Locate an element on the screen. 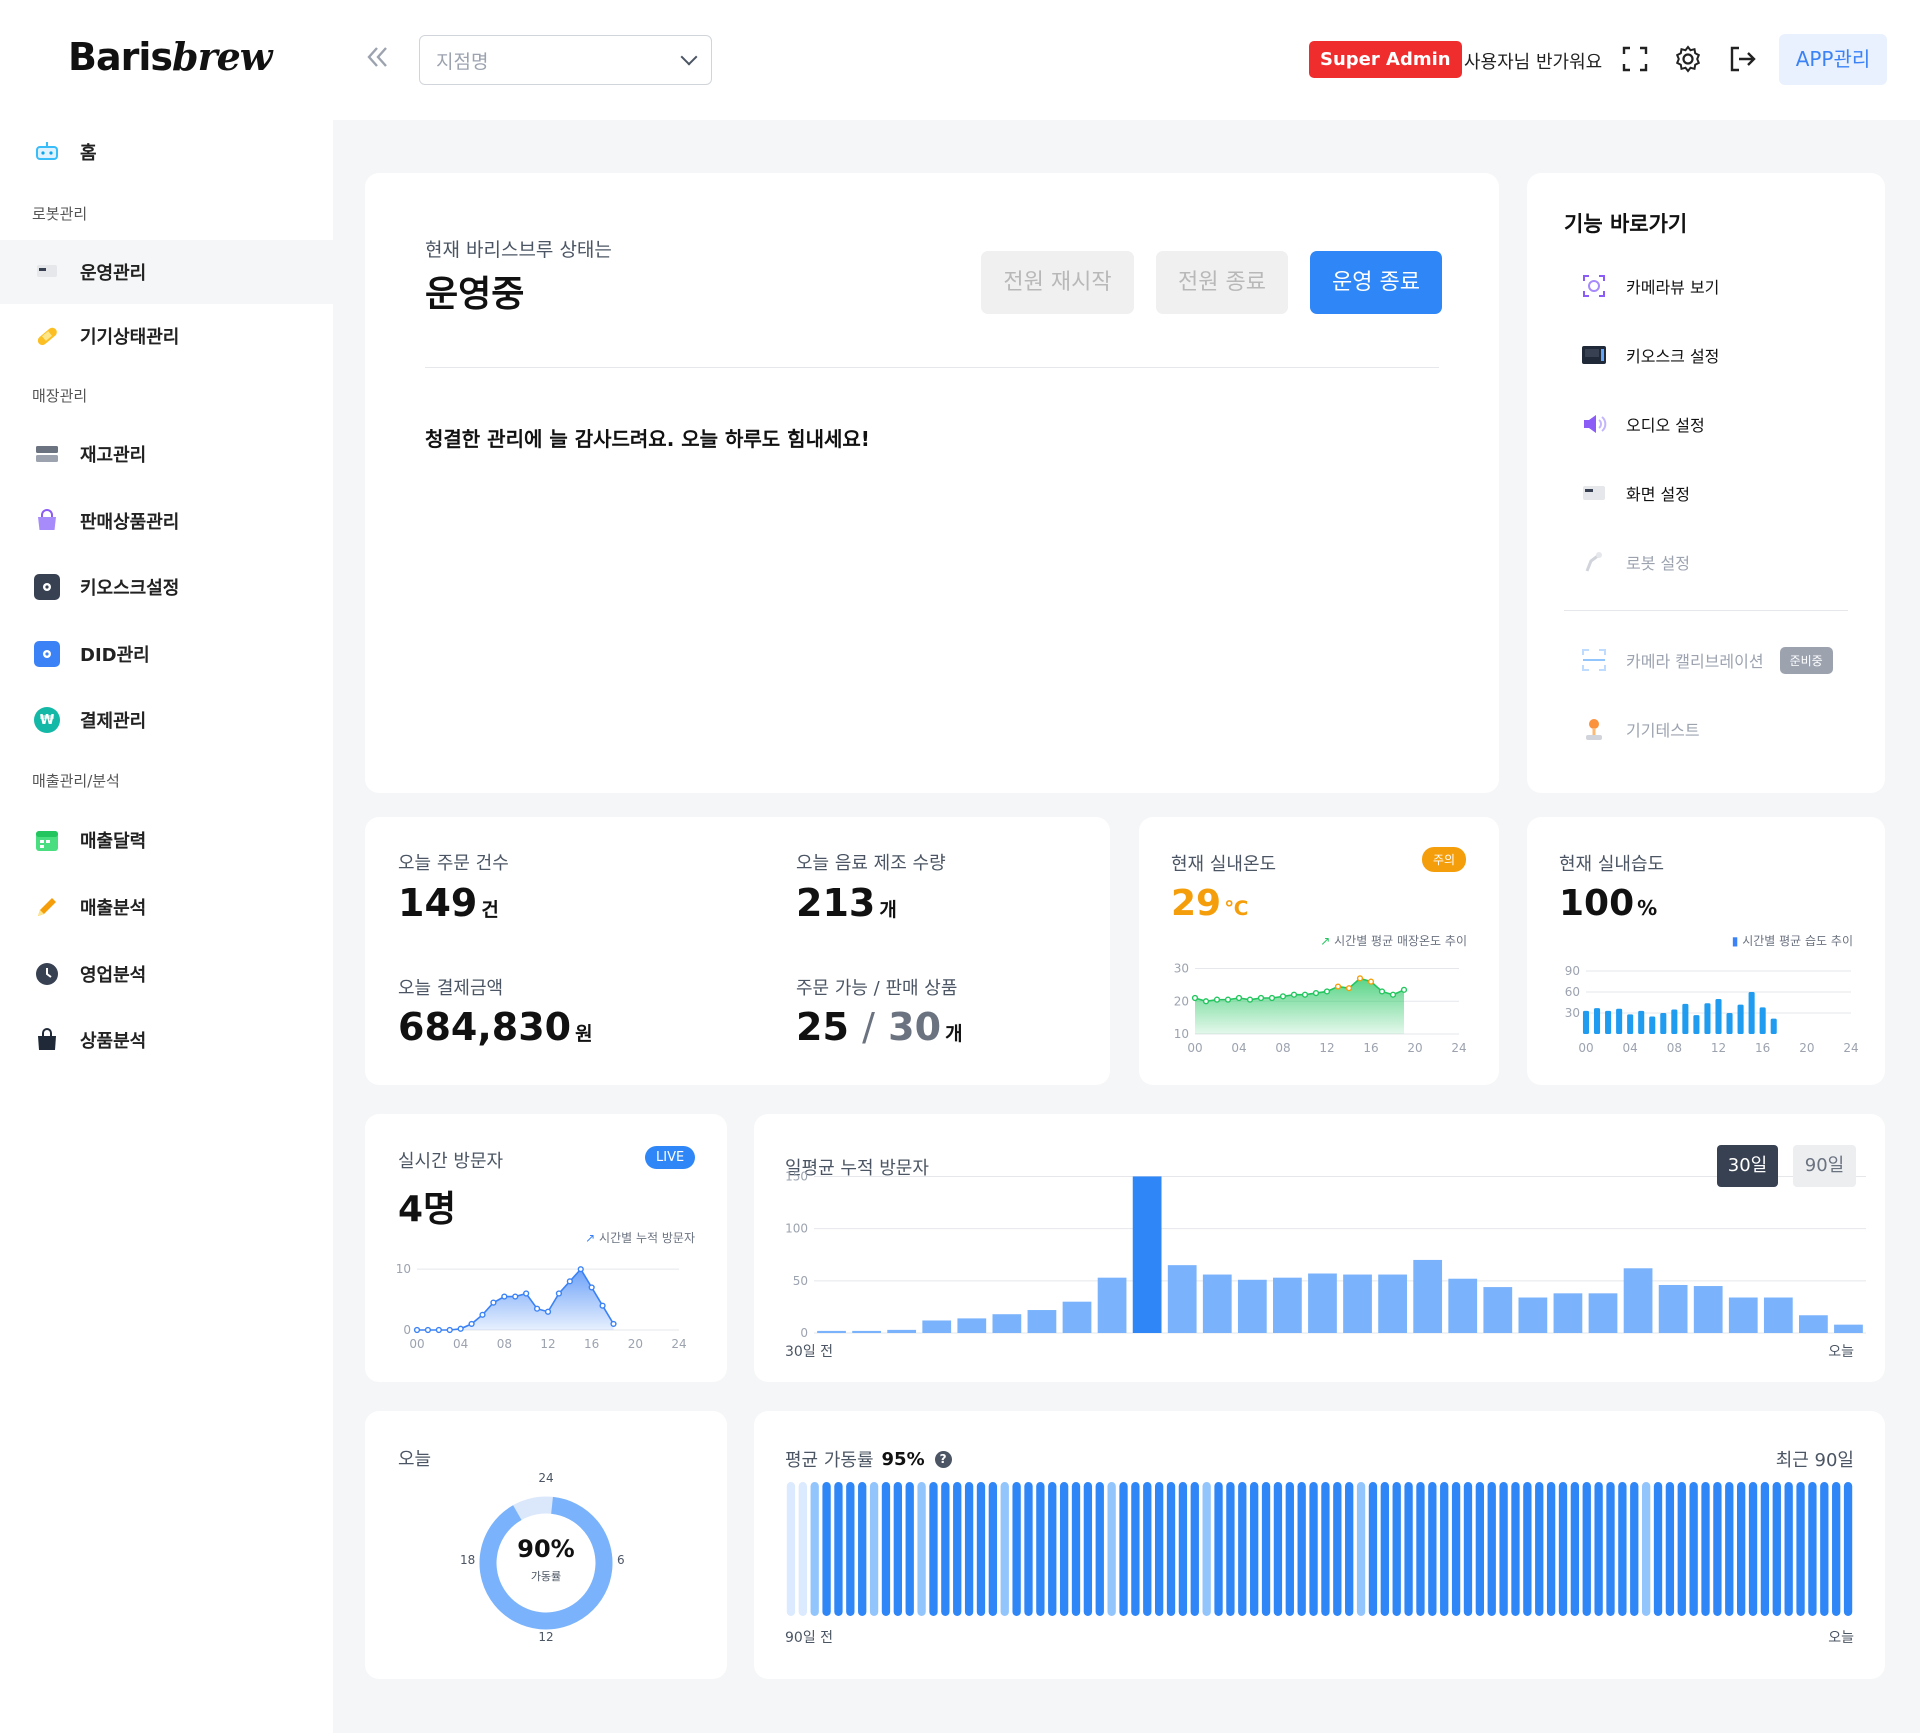 This screenshot has height=1733, width=1920. products-available: 25 is located at coordinates (822, 1027).